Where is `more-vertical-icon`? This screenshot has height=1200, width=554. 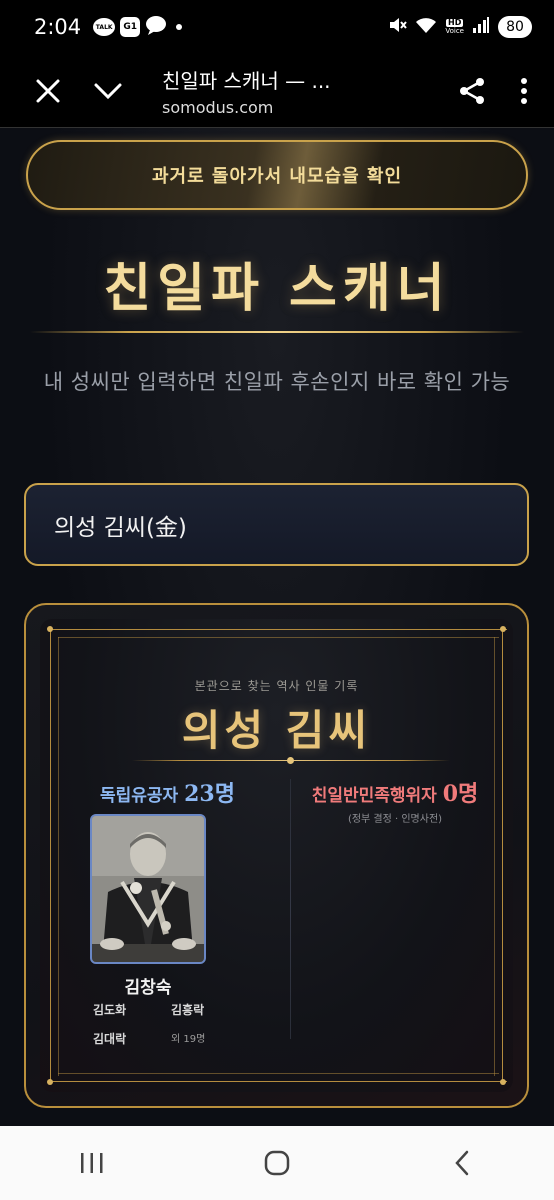 more-vertical-icon is located at coordinates (524, 90).